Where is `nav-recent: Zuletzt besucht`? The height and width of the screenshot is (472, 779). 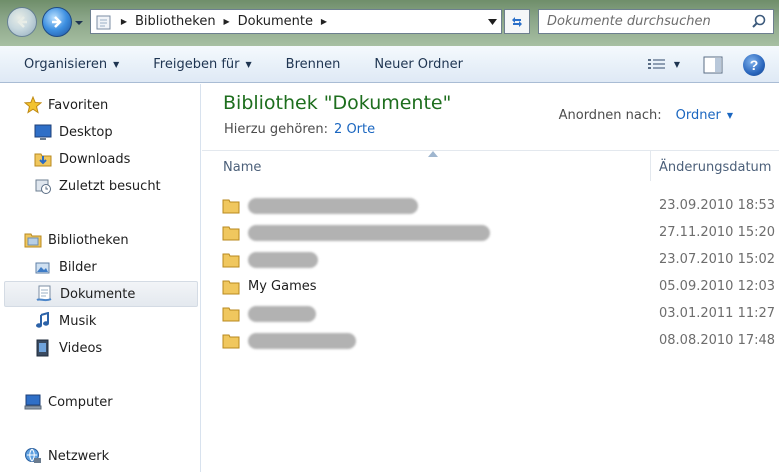 nav-recent: Zuletzt besucht is located at coordinates (101, 186).